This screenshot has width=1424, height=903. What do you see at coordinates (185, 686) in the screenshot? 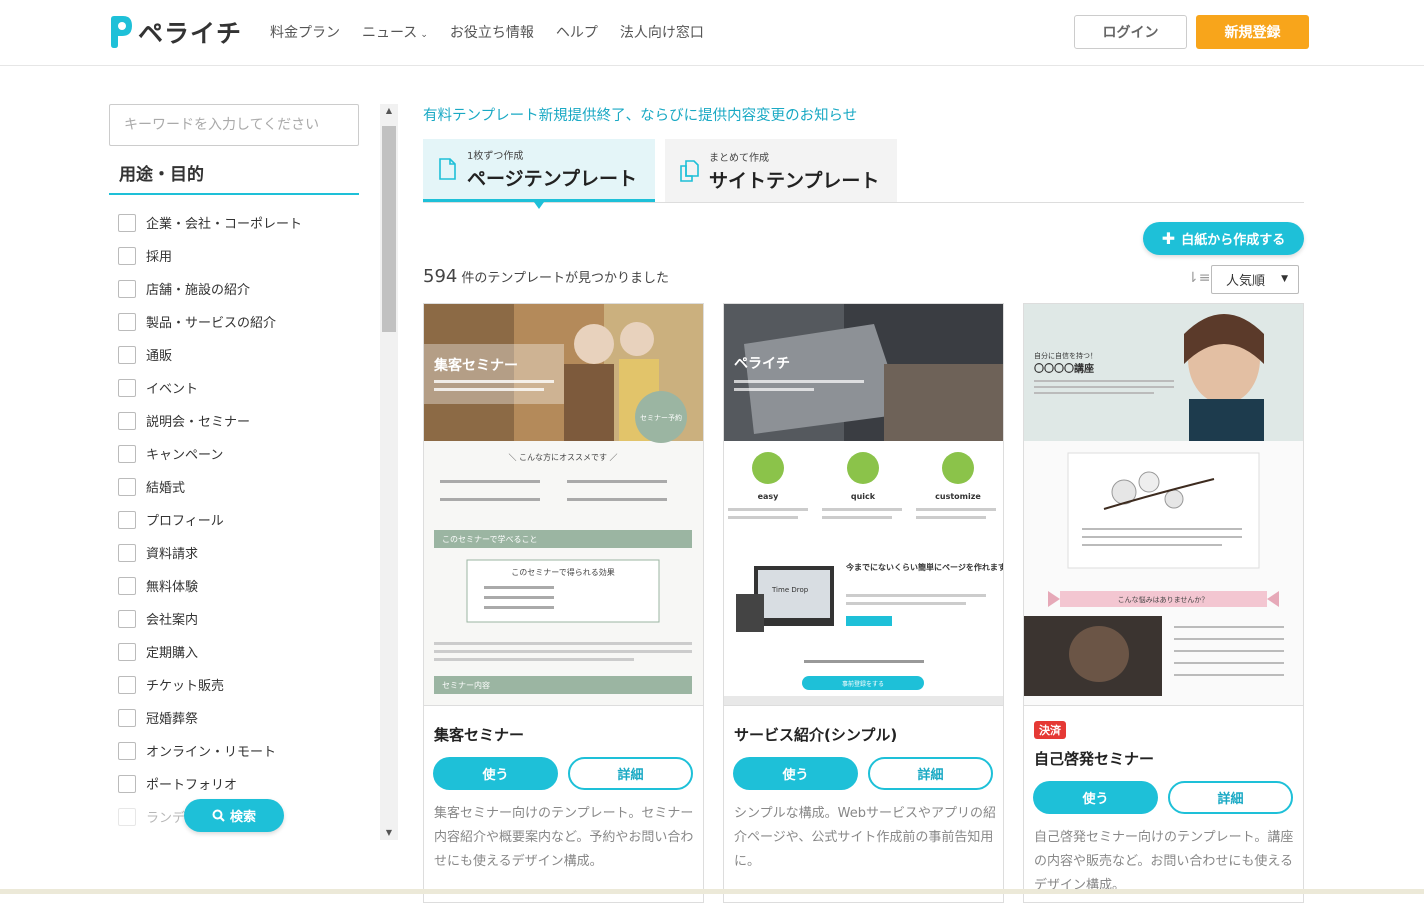
I see `category-label: チケット販売` at bounding box center [185, 686].